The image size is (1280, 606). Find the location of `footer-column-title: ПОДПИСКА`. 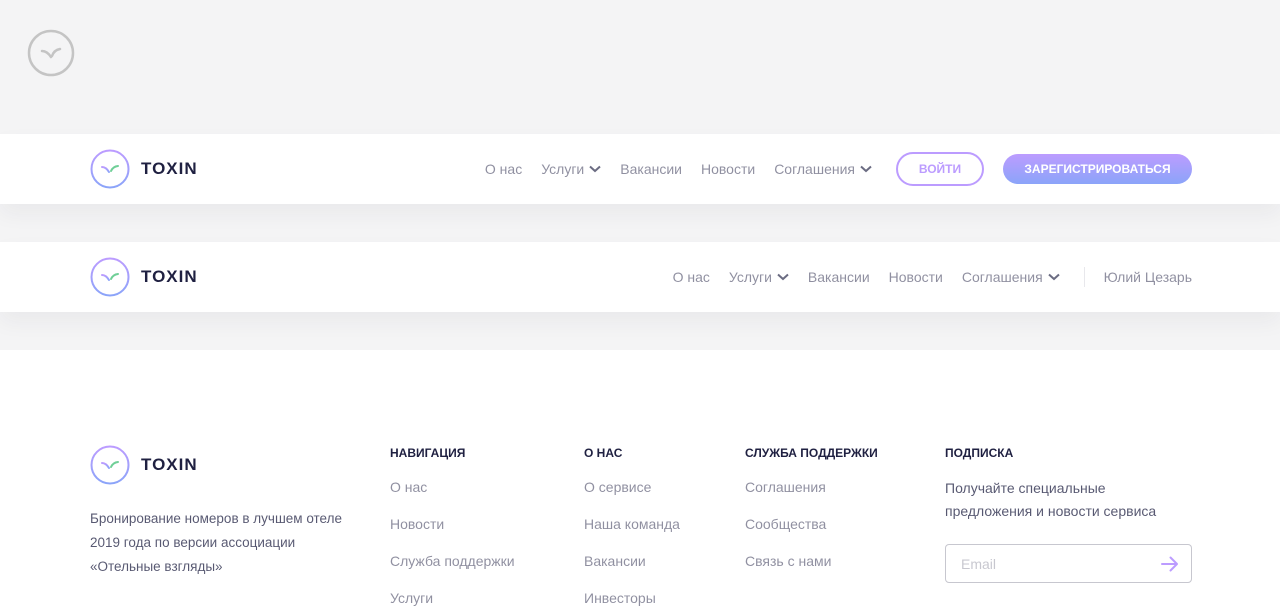

footer-column-title: ПОДПИСКА is located at coordinates (979, 453).